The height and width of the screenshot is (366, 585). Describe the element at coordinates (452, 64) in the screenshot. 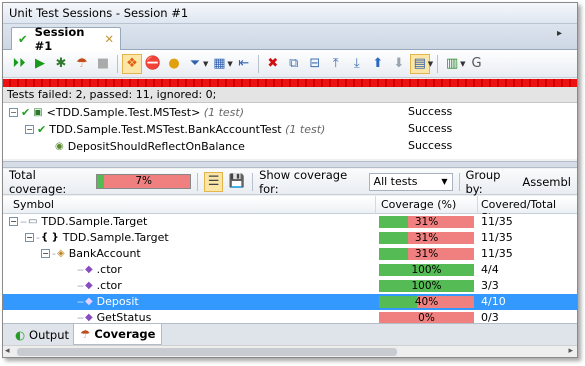

I see `results-icon: ▥` at that location.